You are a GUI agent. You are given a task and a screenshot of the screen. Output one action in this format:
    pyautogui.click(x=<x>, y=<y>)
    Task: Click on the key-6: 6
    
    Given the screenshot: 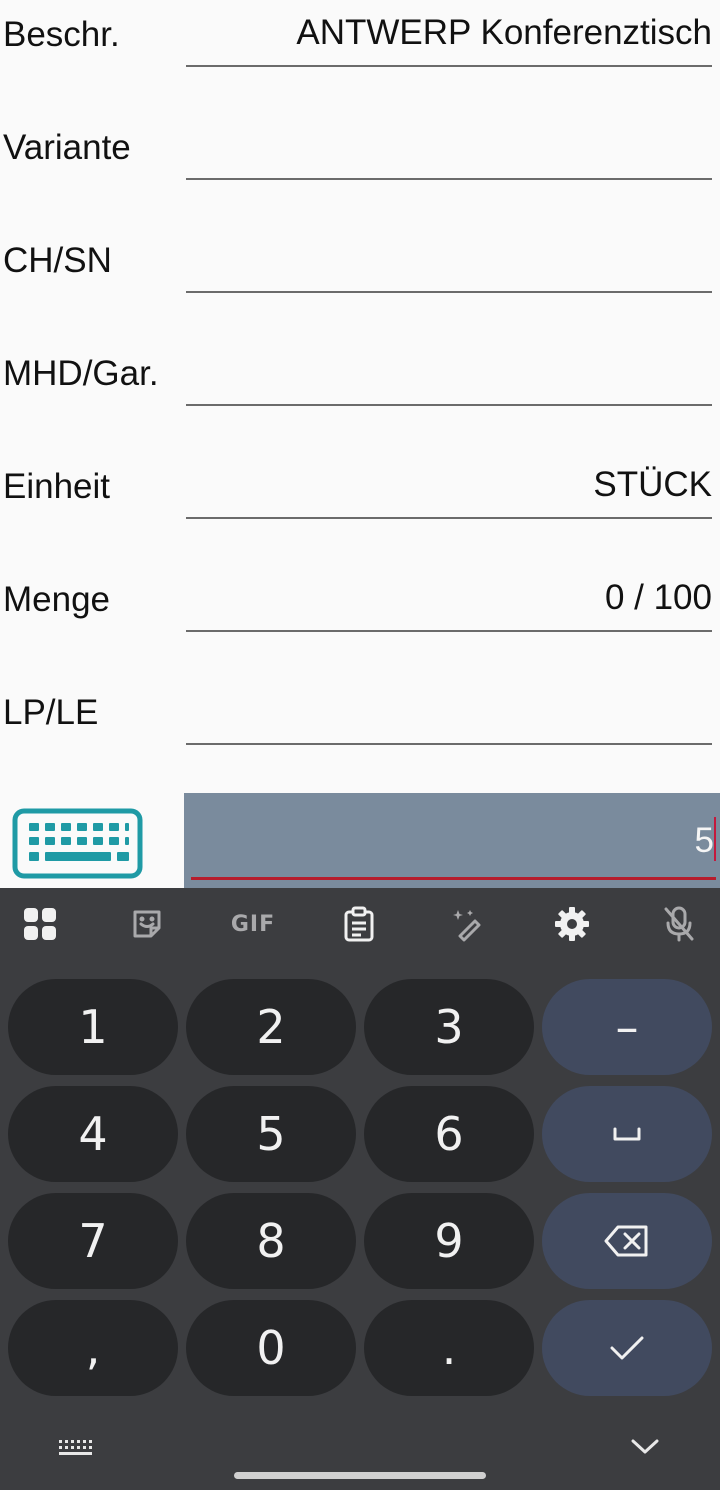 What is the action you would take?
    pyautogui.click(x=449, y=1134)
    